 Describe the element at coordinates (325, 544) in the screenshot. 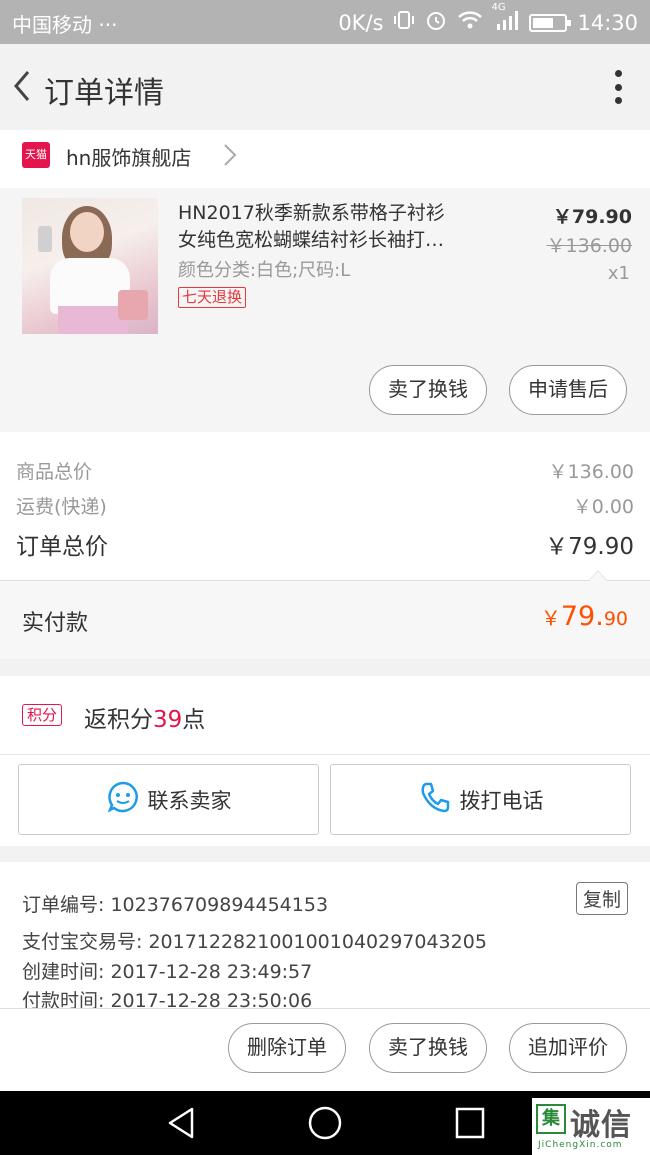

I see `order-total-row: 订单总价 ￥79.90` at that location.